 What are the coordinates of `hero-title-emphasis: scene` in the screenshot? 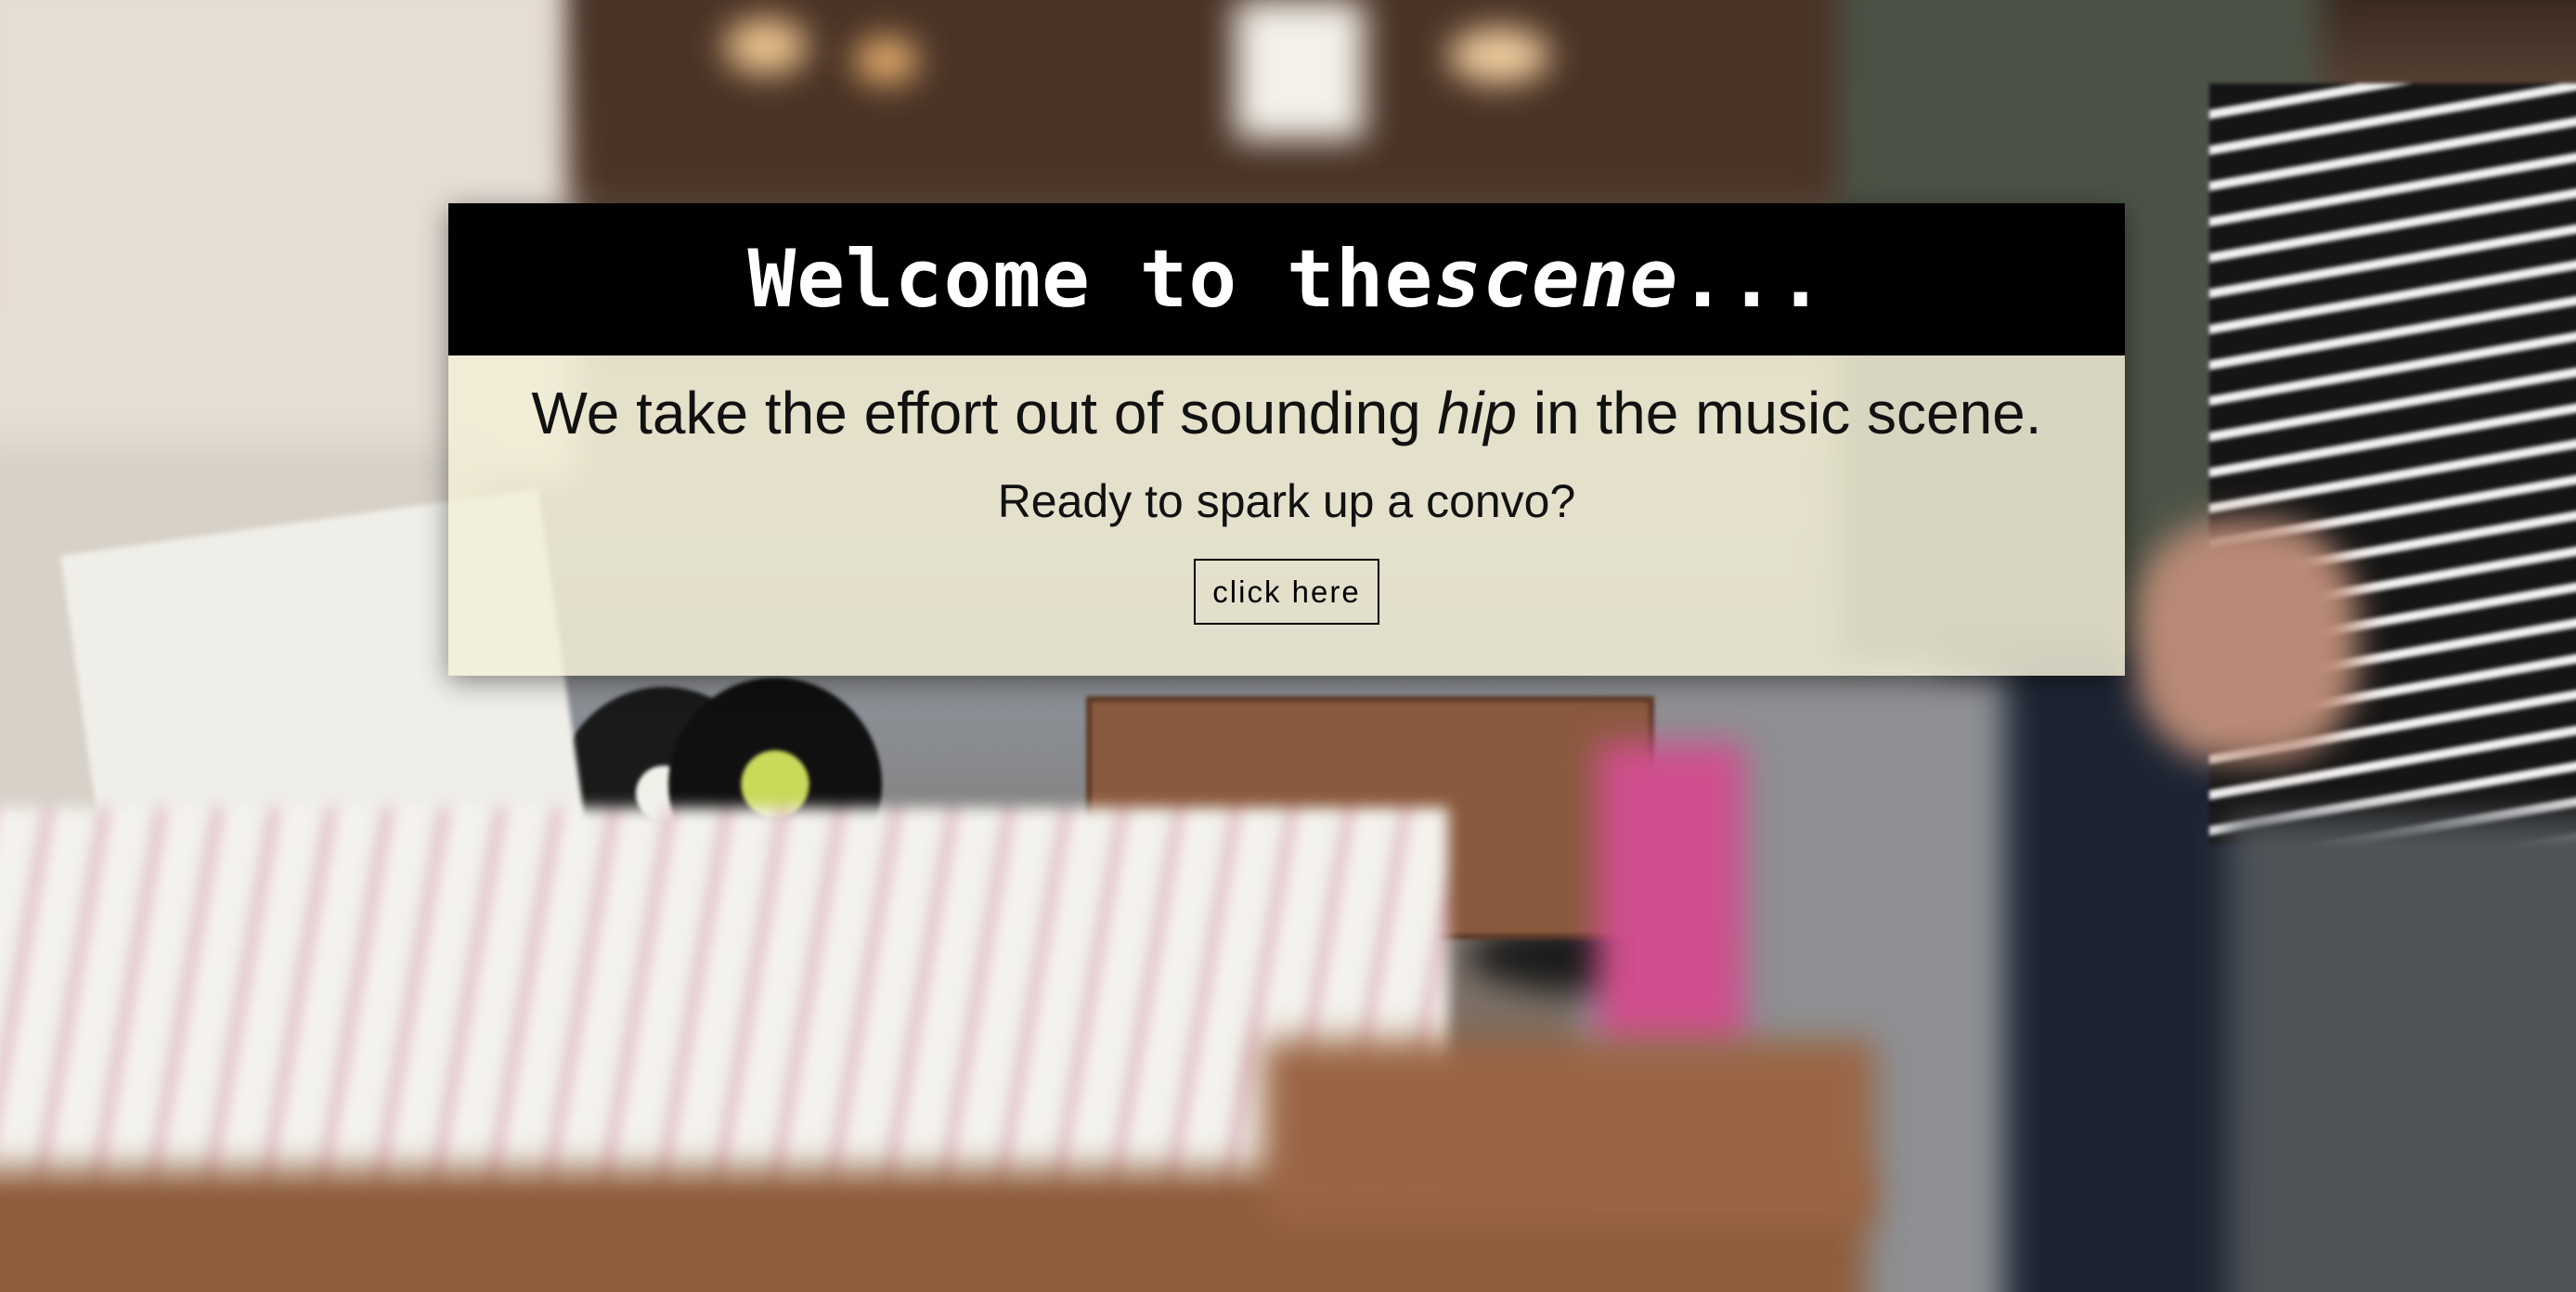 It's located at (1556, 279).